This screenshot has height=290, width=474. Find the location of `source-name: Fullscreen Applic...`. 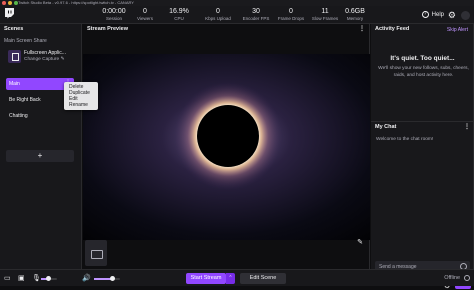

source-name: Fullscreen Applic... is located at coordinates (45, 53).